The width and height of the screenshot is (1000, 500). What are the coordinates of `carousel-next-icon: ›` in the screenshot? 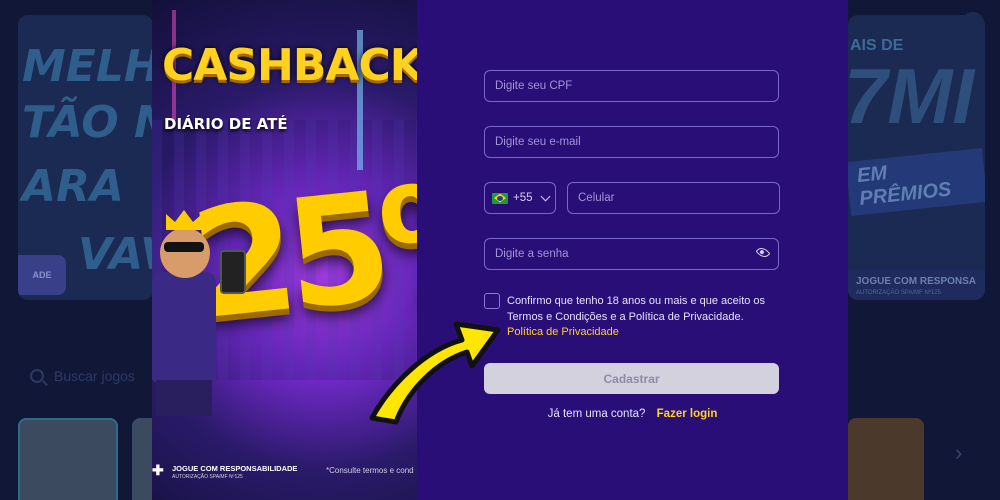 It's located at (959, 452).